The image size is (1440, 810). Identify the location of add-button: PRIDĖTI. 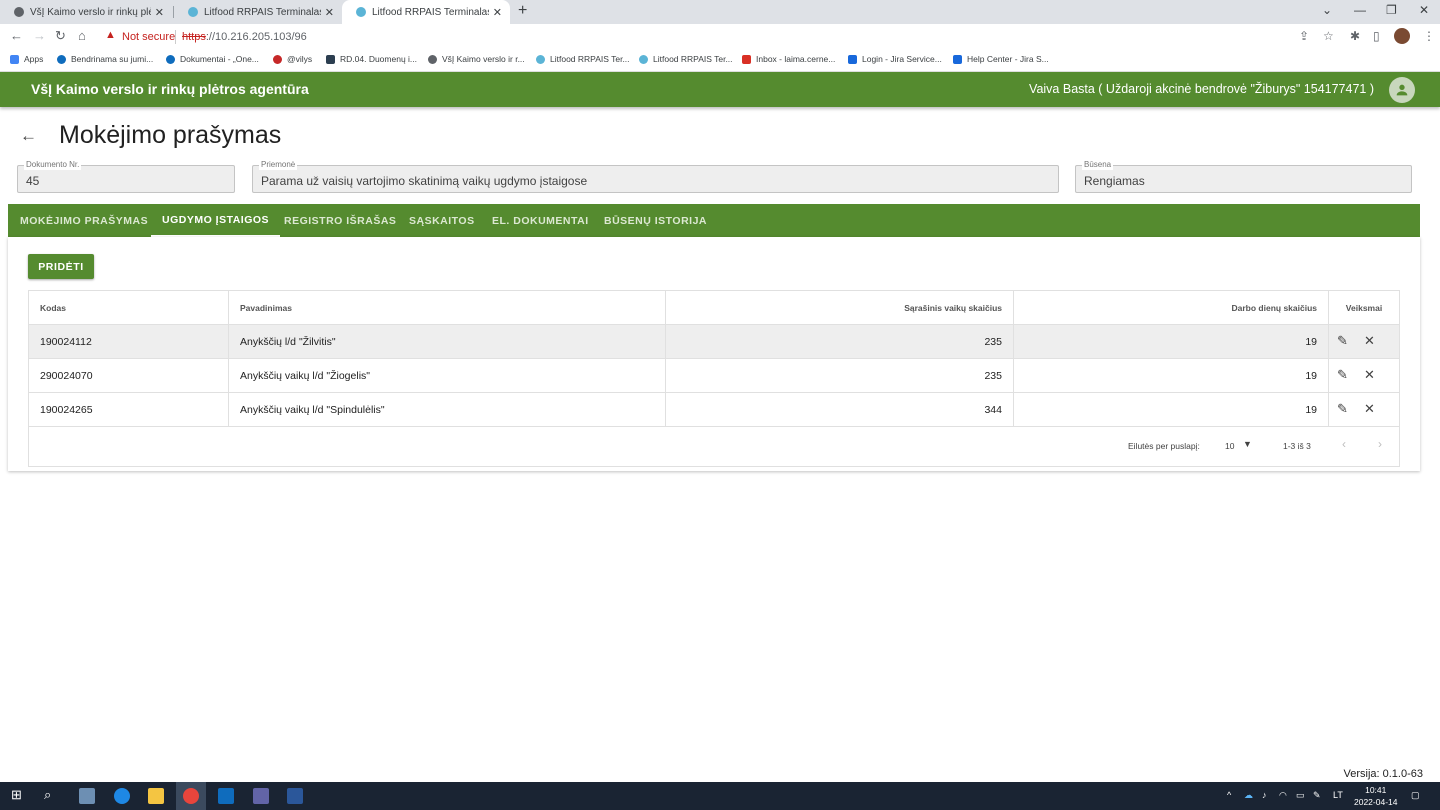
(61, 266).